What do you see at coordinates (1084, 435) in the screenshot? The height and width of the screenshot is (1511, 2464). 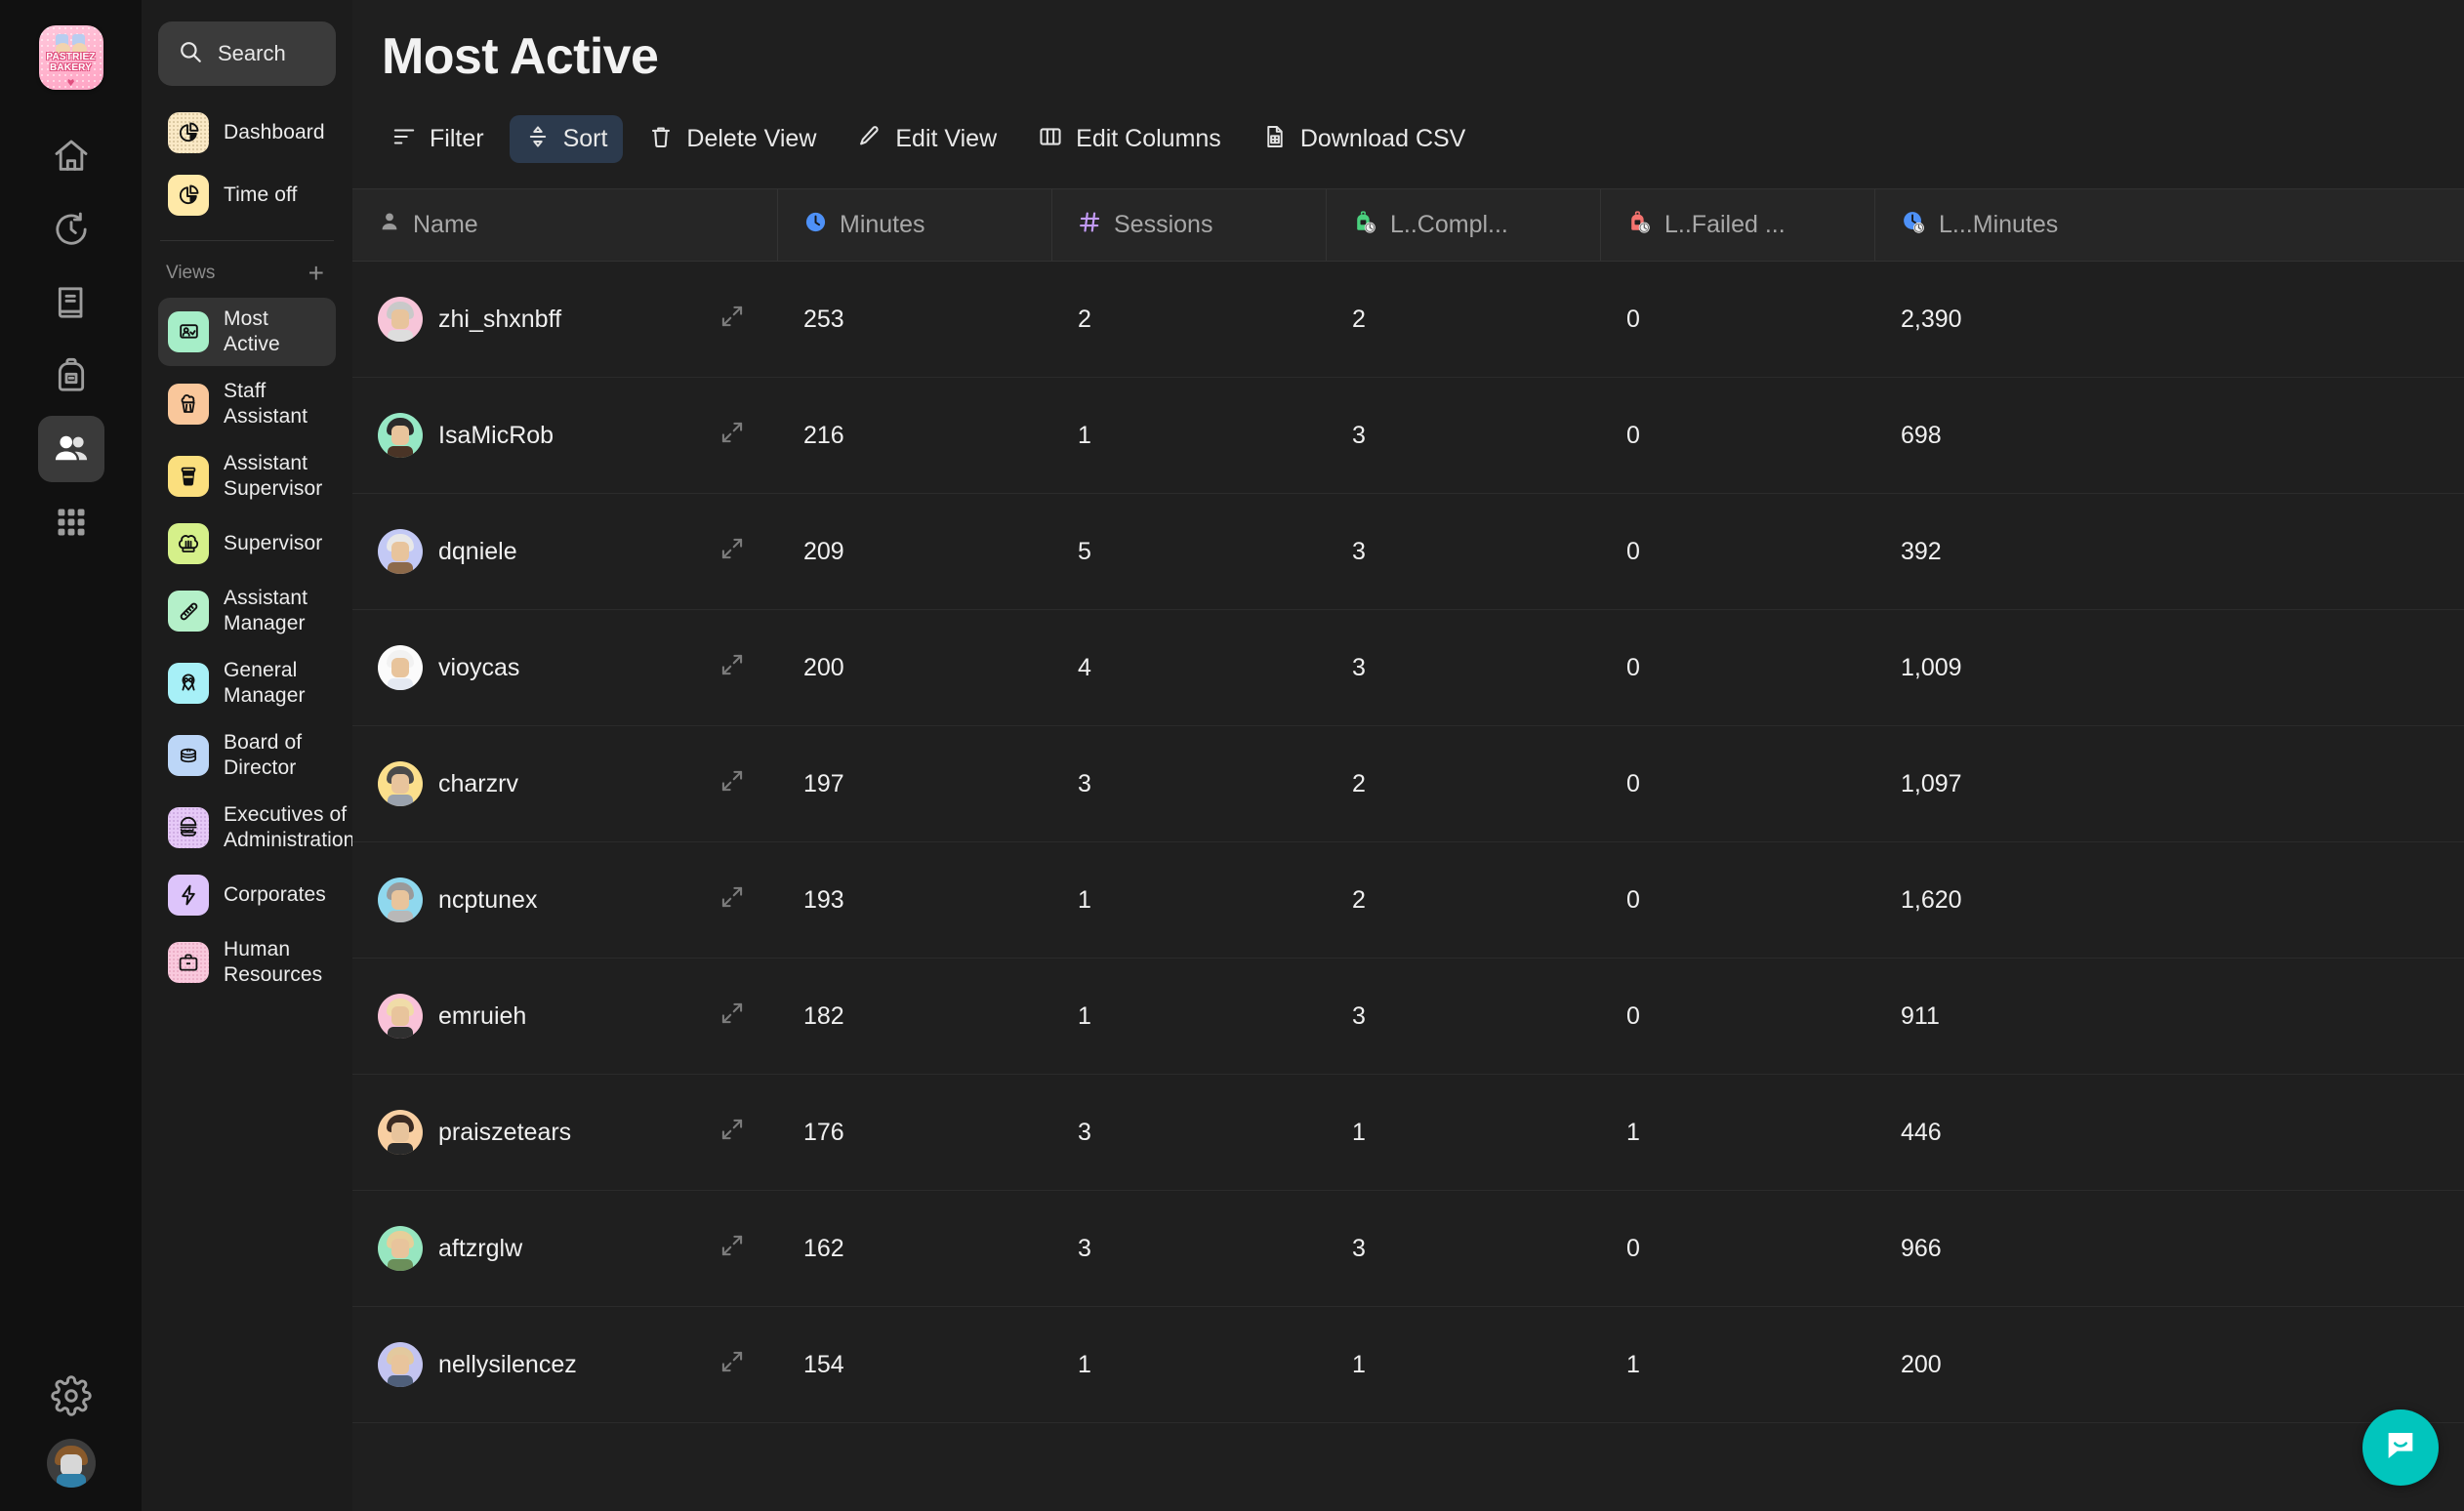 I see `cell-sessions: 1` at bounding box center [1084, 435].